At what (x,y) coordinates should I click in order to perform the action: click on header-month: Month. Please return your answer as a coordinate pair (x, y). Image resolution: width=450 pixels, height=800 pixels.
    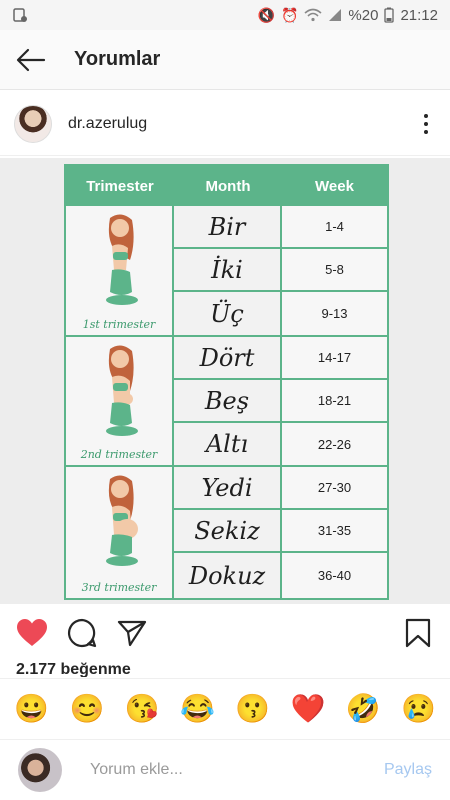
    Looking at the image, I should click on (228, 186).